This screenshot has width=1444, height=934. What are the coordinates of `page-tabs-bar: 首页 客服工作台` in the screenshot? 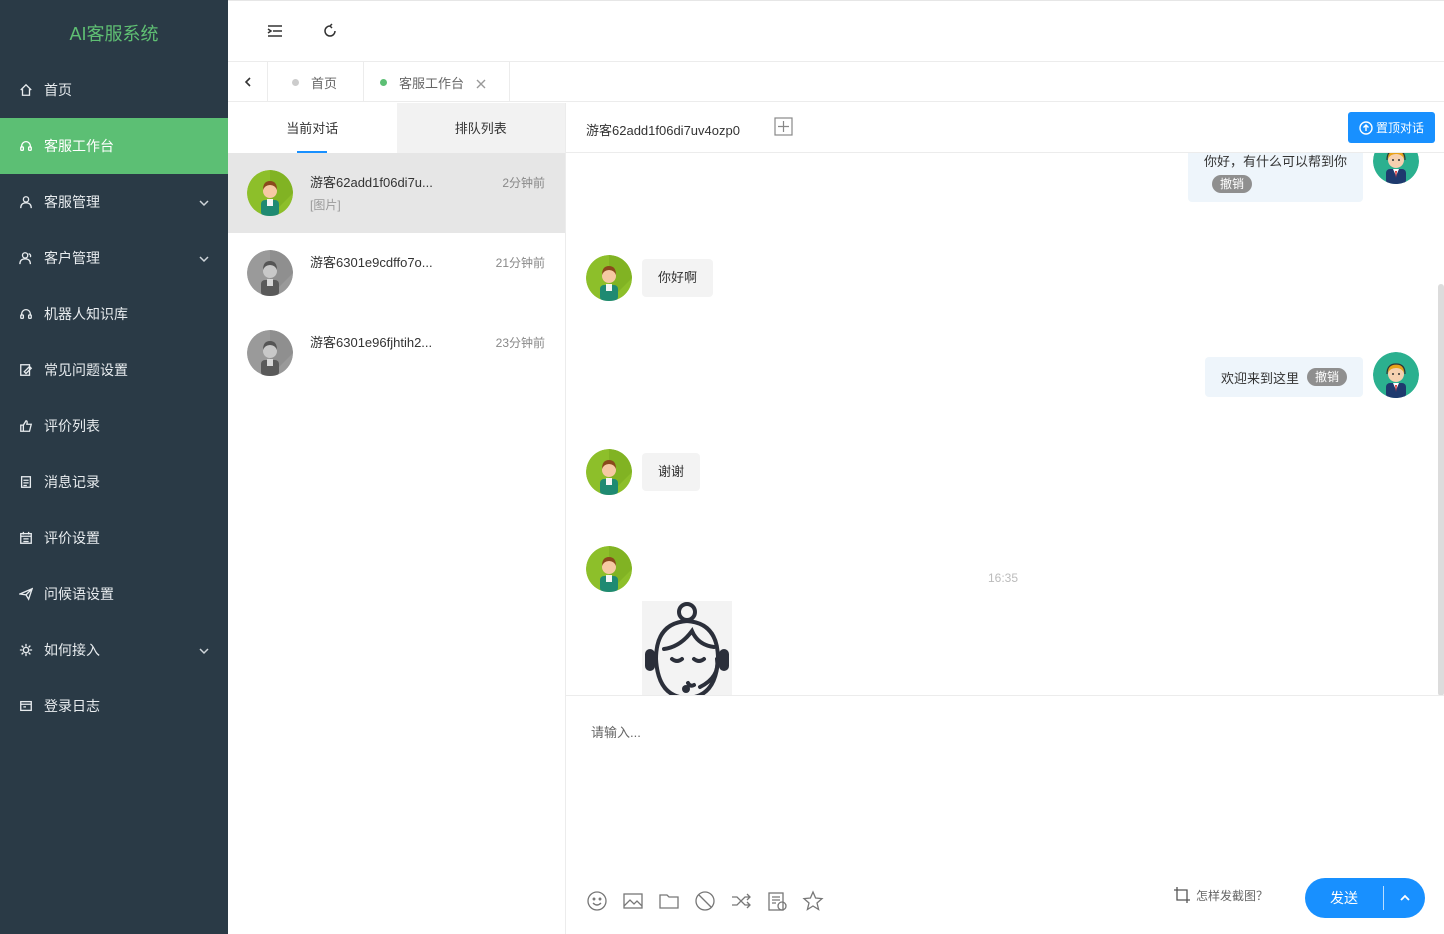 It's located at (836, 82).